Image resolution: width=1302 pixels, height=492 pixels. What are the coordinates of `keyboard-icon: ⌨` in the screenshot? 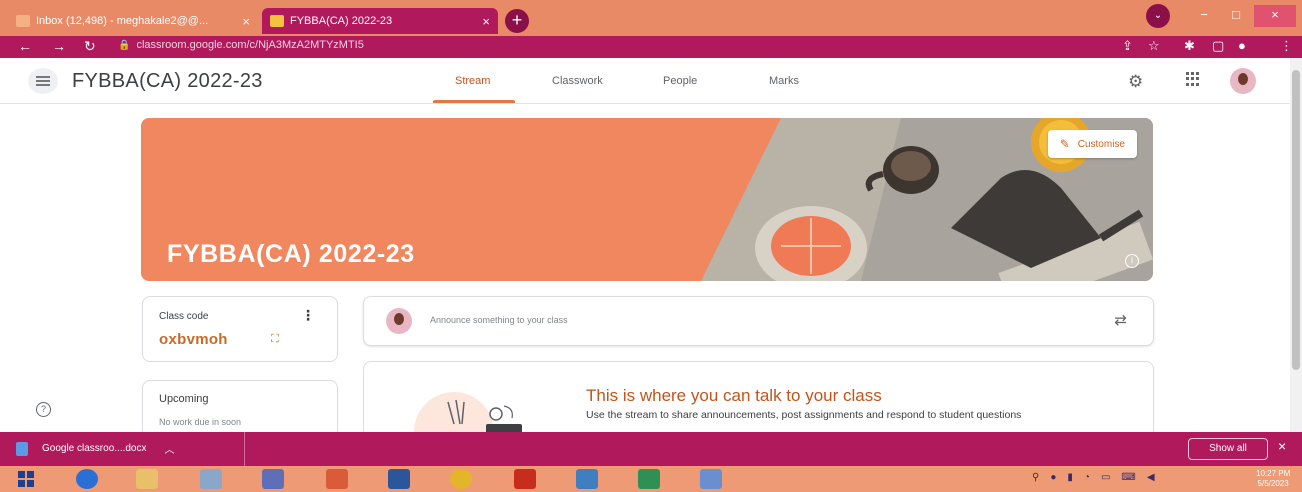 It's located at (1128, 477).